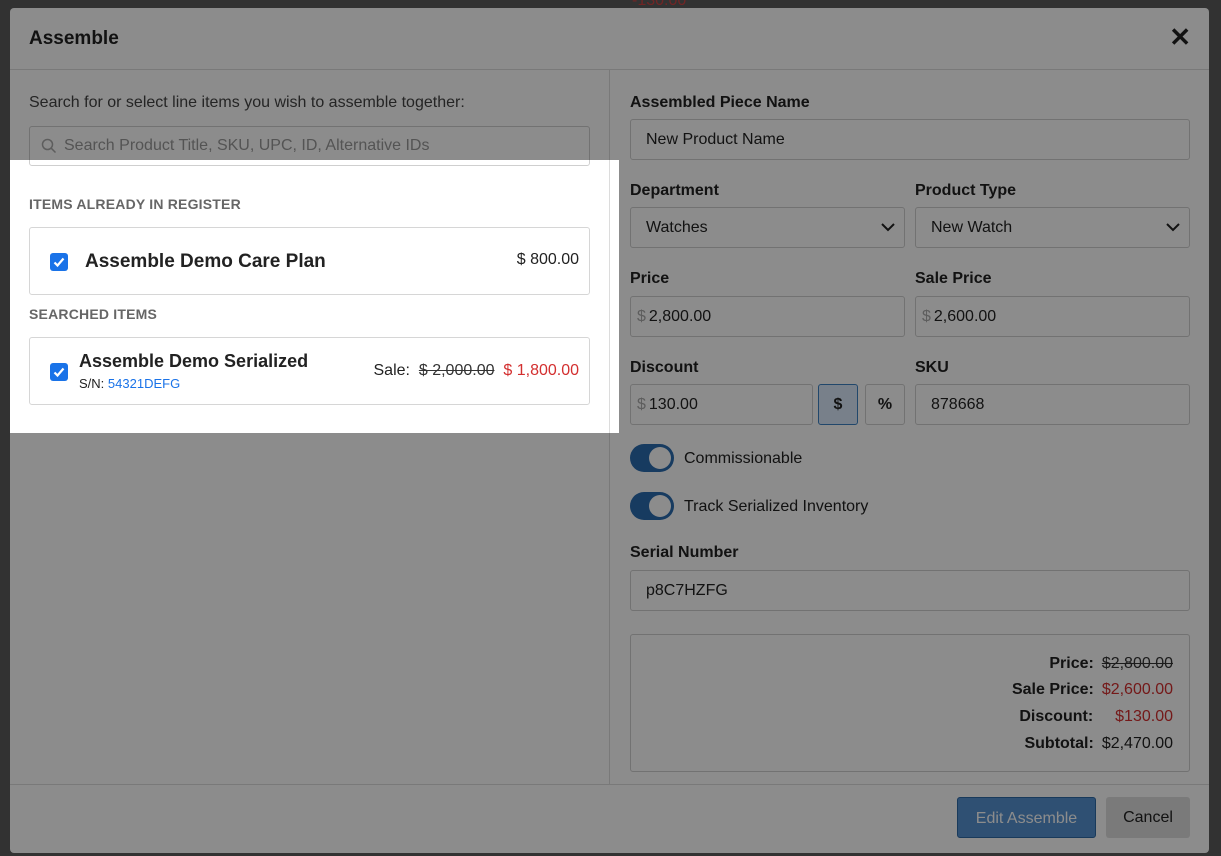  What do you see at coordinates (650, 278) in the screenshot?
I see `price-label: Price` at bounding box center [650, 278].